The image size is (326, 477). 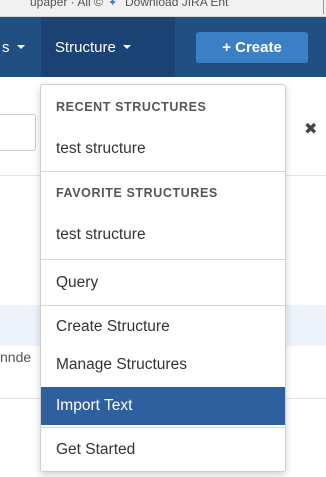 I want to click on bookmark-item: upaper · All ©, so click(x=66, y=4).